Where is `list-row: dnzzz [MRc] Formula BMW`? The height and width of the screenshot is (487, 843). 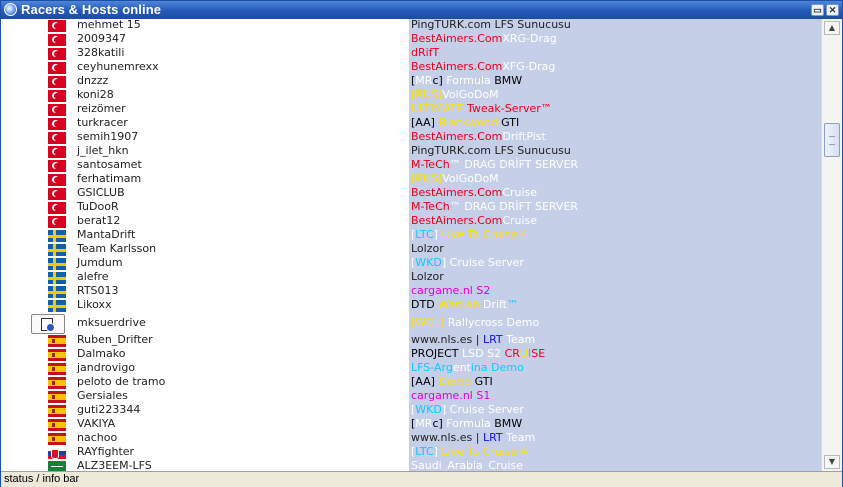
list-row: dnzzz [MRc] Formula BMW is located at coordinates (411, 81).